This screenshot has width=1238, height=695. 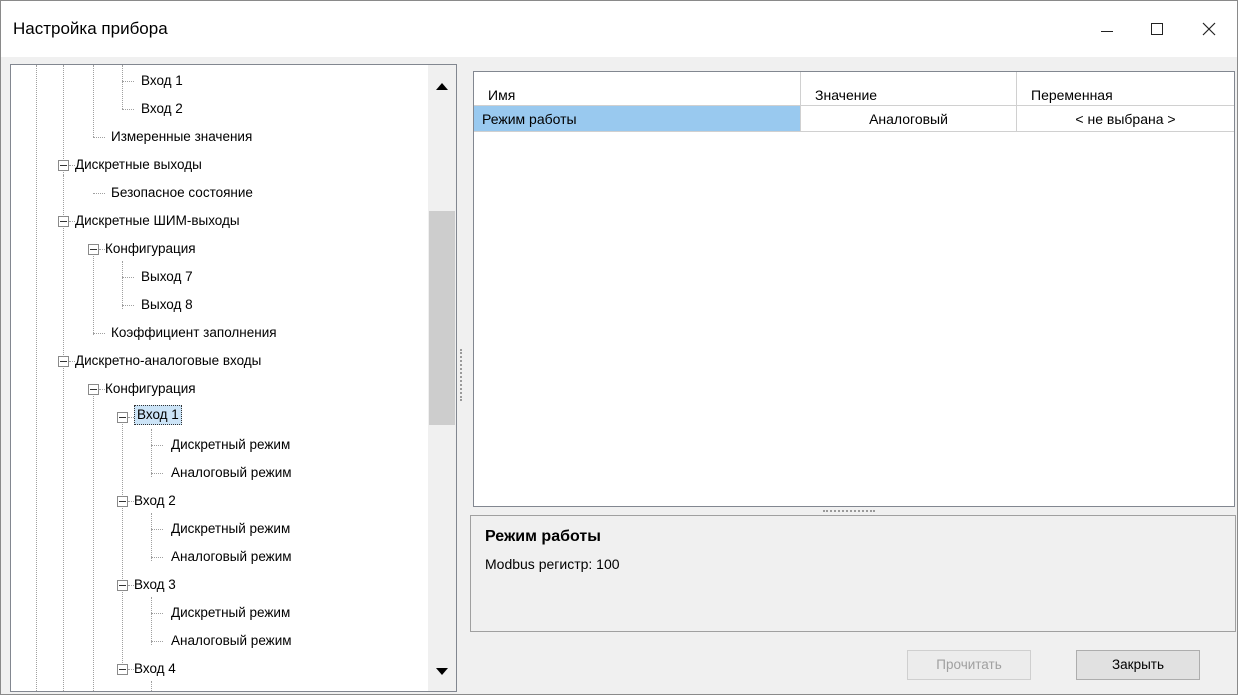 I want to click on grid-header: Имя Значение Переменная, so click(x=854, y=89).